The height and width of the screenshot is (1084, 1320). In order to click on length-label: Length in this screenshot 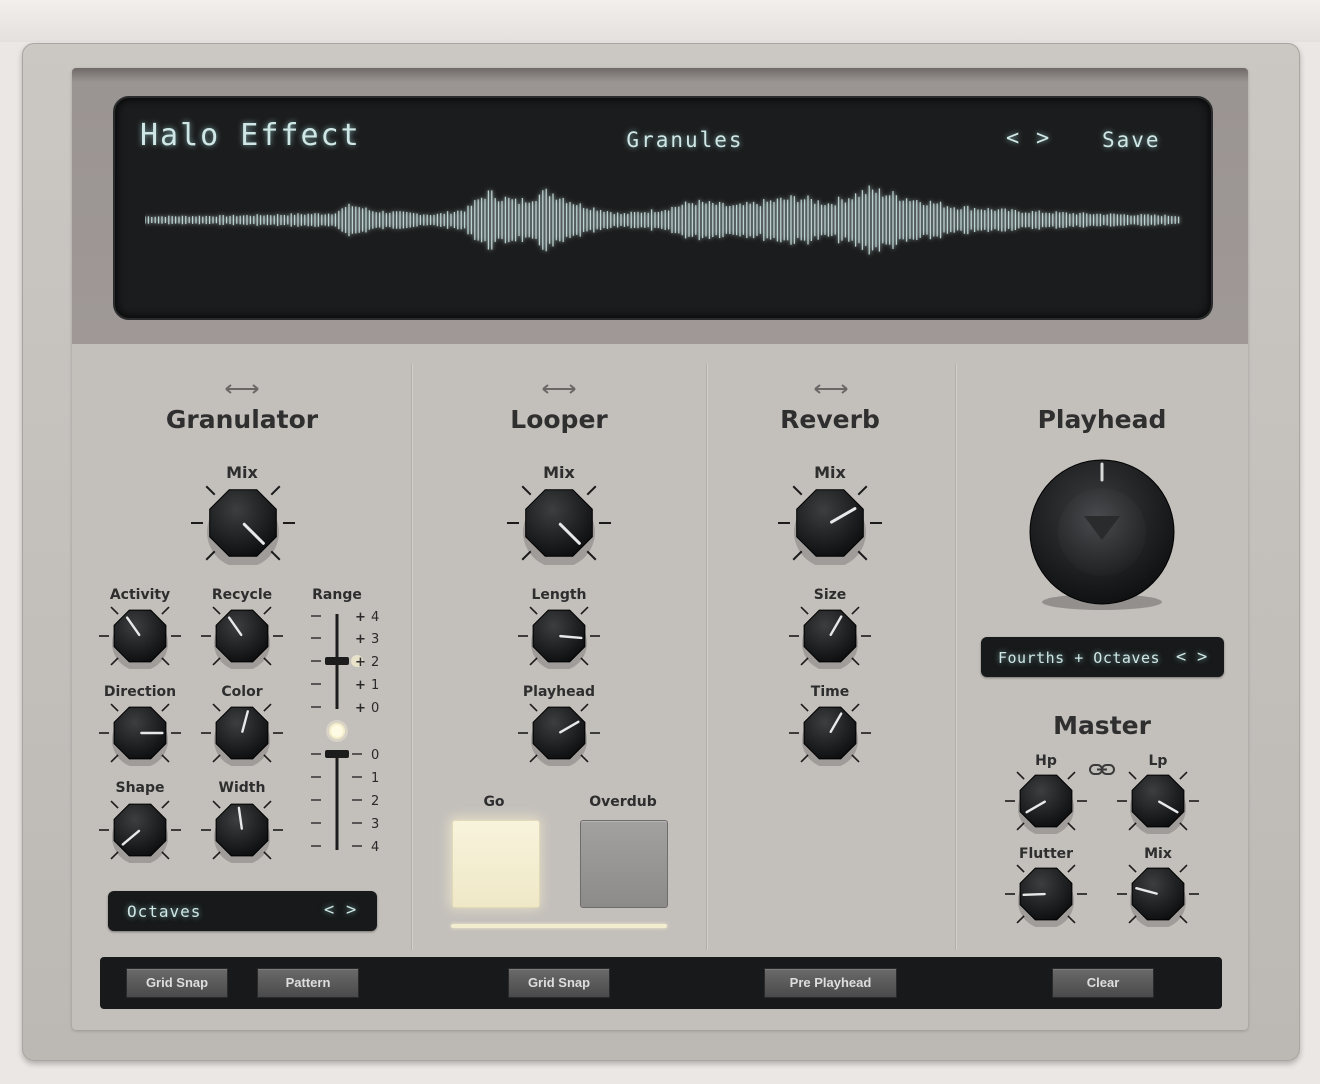, I will do `click(559, 595)`.